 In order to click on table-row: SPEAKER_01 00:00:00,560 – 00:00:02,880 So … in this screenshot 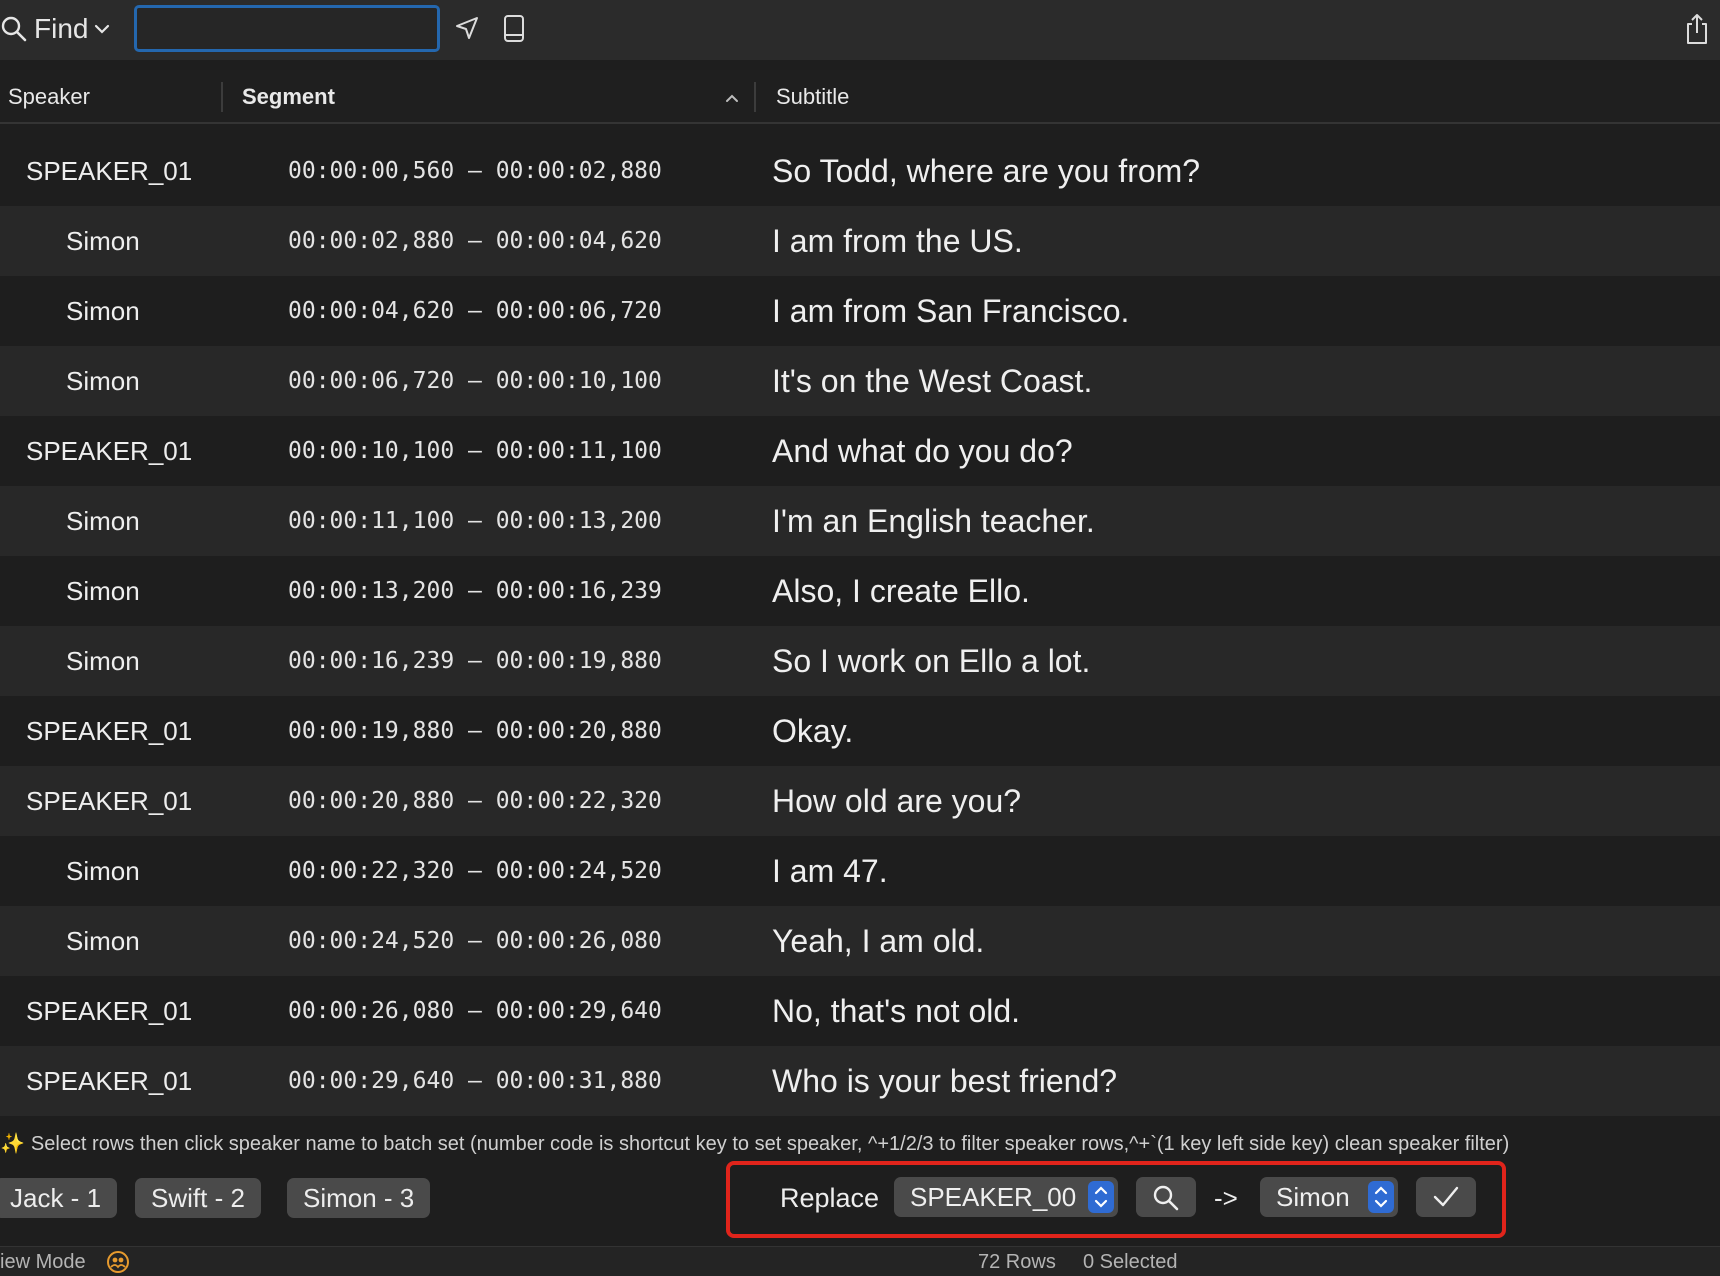, I will do `click(860, 171)`.